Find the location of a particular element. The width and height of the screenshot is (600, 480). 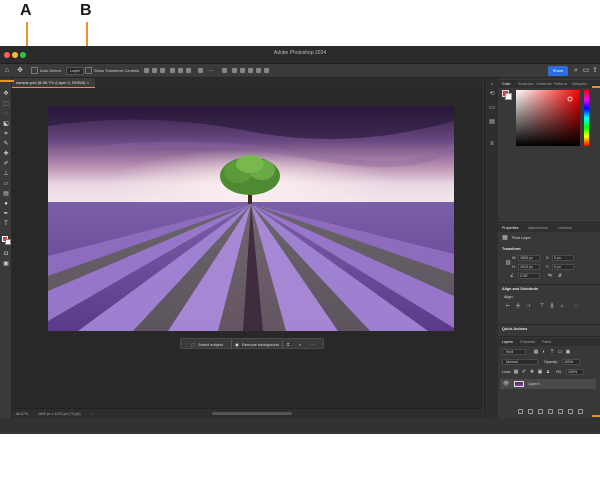

search-icon: ⌕ is located at coordinates (576, 71).